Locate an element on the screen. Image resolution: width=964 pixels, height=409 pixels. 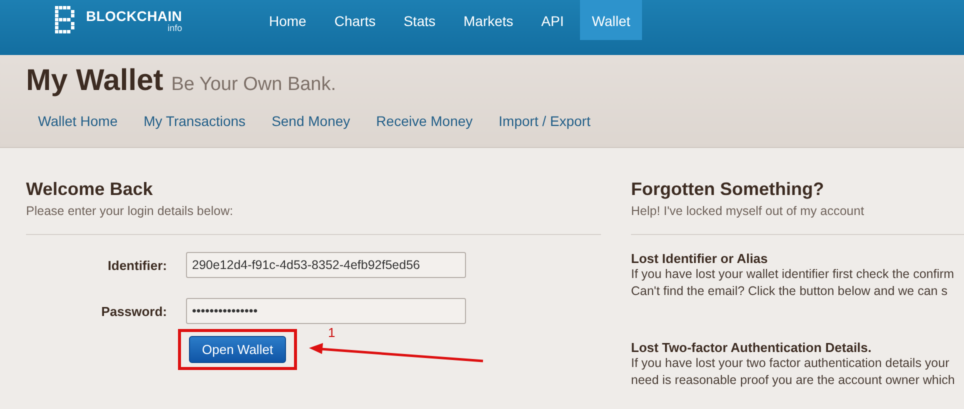
input-field: ••••••••••••••• is located at coordinates (326, 311).